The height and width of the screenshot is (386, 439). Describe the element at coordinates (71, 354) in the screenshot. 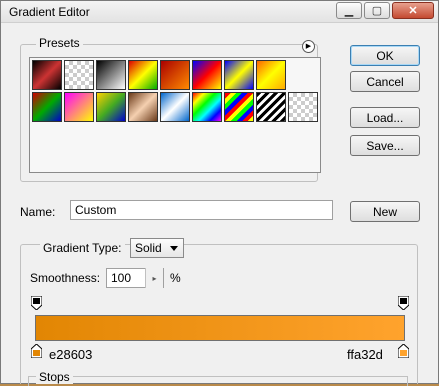

I see `start-color-hex: e28603` at that location.